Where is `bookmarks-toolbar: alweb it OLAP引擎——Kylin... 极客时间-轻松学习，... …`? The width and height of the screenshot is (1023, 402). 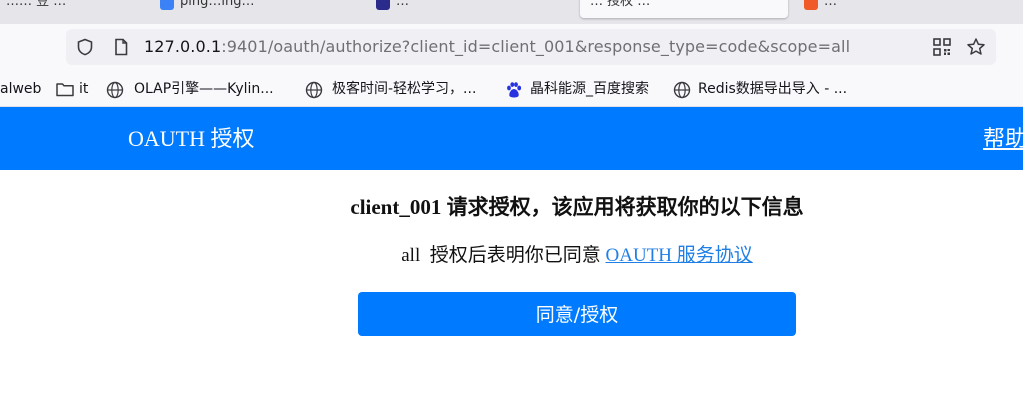
bookmarks-toolbar: alweb it OLAP引擎——Kylin... 极客时间-轻松学习，... … is located at coordinates (511, 89).